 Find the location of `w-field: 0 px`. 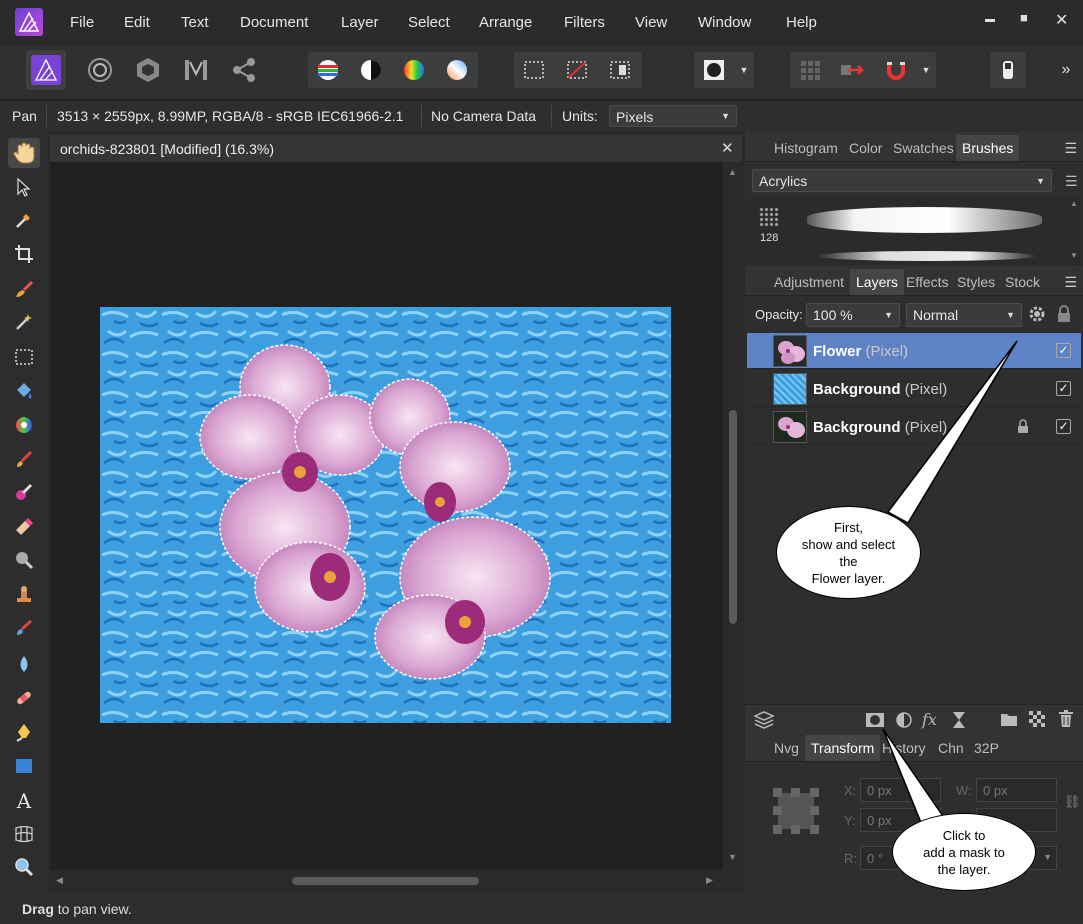

w-field: 0 px is located at coordinates (1016, 790).